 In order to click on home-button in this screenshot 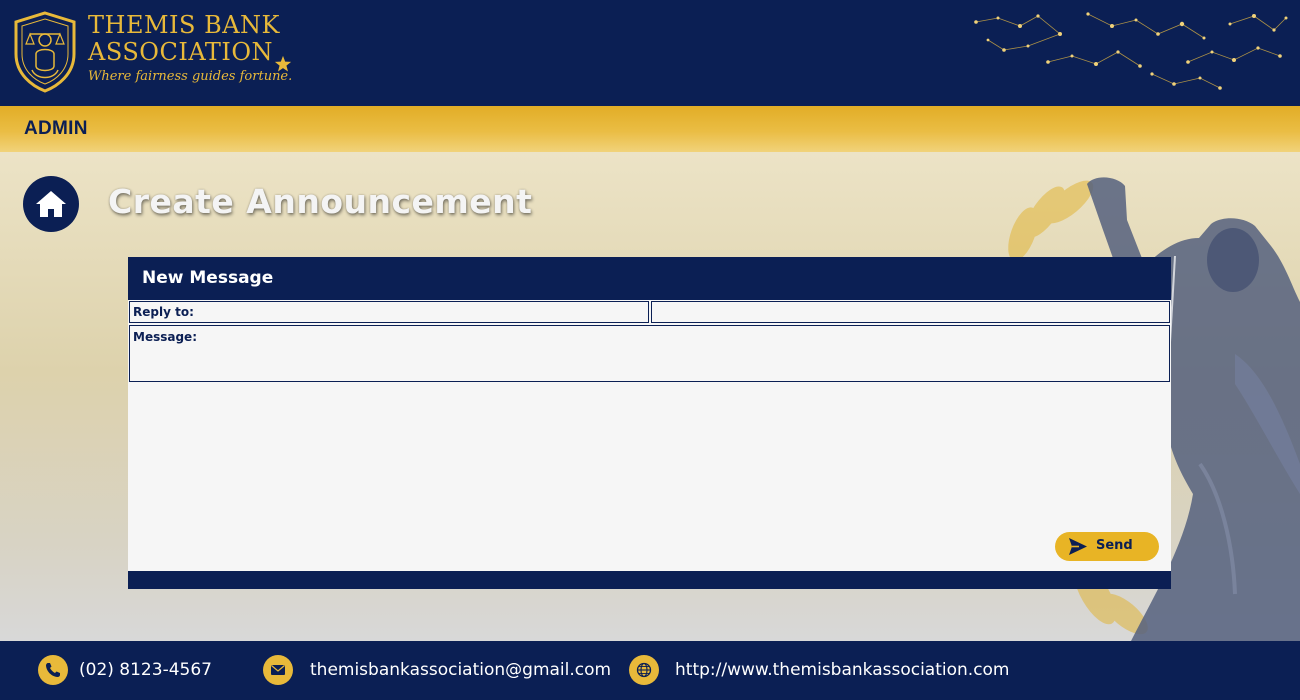, I will do `click(51, 204)`.